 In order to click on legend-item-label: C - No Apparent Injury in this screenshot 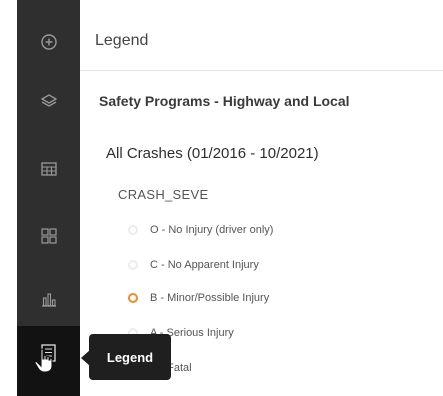, I will do `click(204, 265)`.